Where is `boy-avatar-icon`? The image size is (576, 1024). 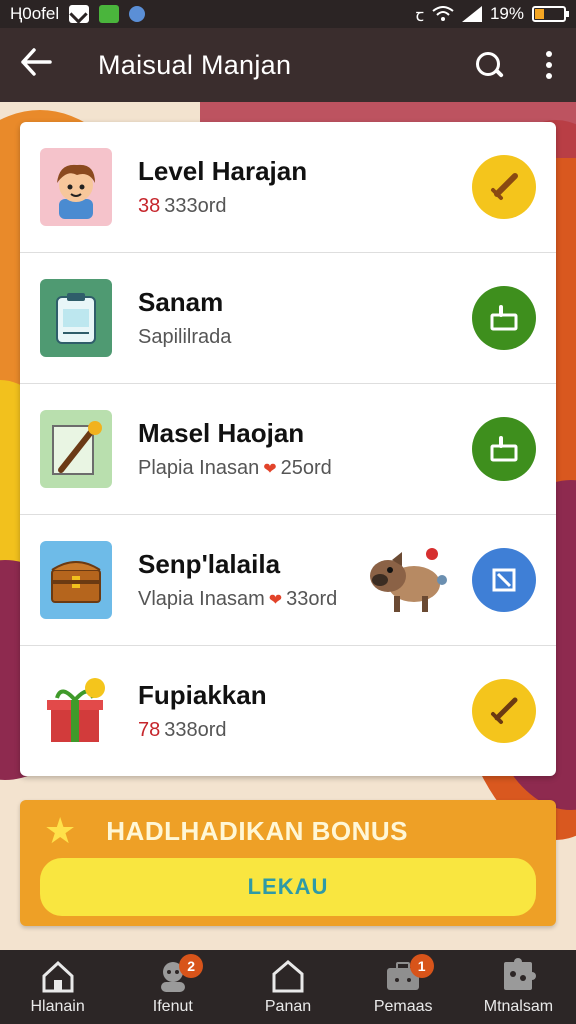
boy-avatar-icon is located at coordinates (76, 187).